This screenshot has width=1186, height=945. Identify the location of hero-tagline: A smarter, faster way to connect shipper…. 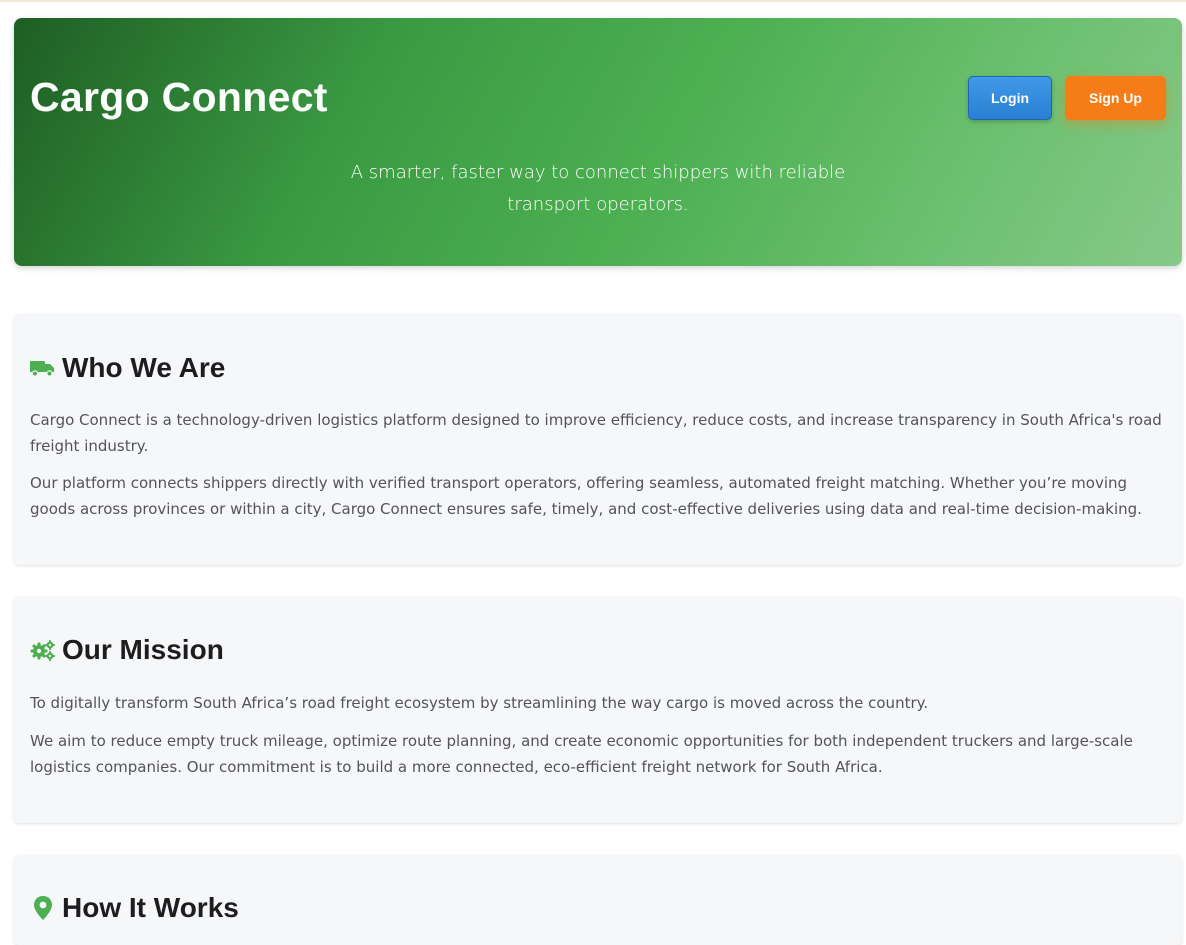
(598, 188).